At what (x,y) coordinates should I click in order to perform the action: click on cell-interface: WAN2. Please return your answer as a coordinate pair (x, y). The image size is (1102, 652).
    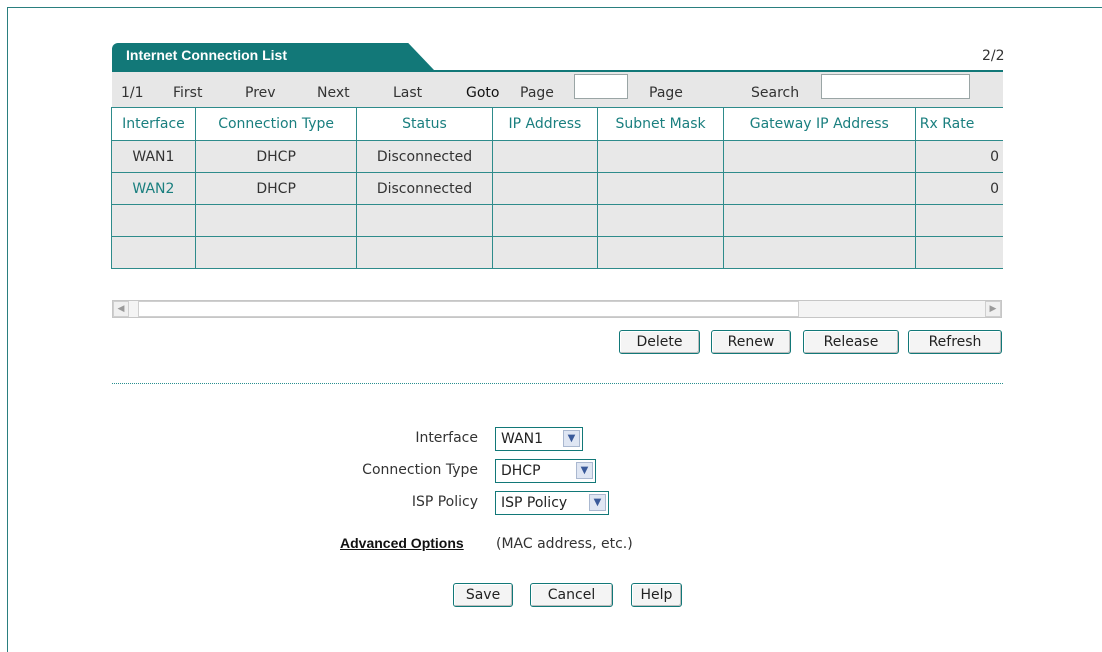
    Looking at the image, I should click on (153, 188).